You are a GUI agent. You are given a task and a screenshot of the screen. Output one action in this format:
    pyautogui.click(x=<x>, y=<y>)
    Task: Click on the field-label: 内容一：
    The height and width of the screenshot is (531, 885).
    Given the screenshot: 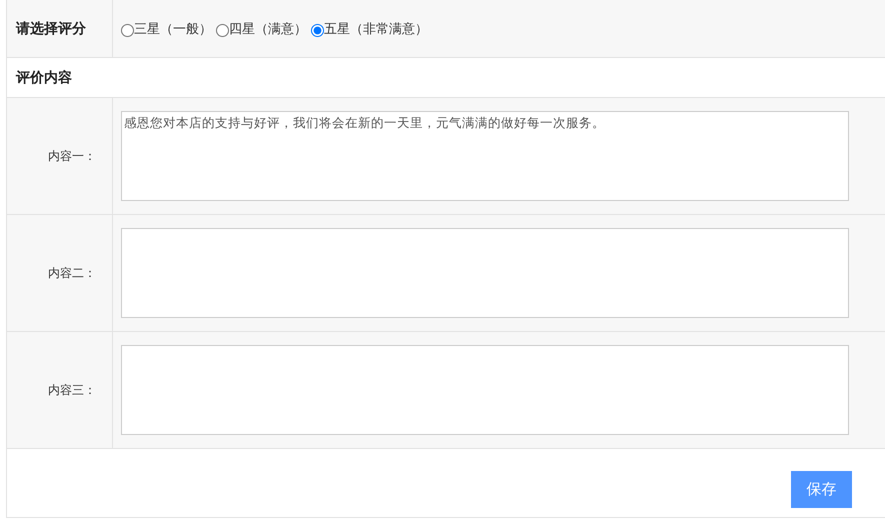 What is the action you would take?
    pyautogui.click(x=72, y=156)
    